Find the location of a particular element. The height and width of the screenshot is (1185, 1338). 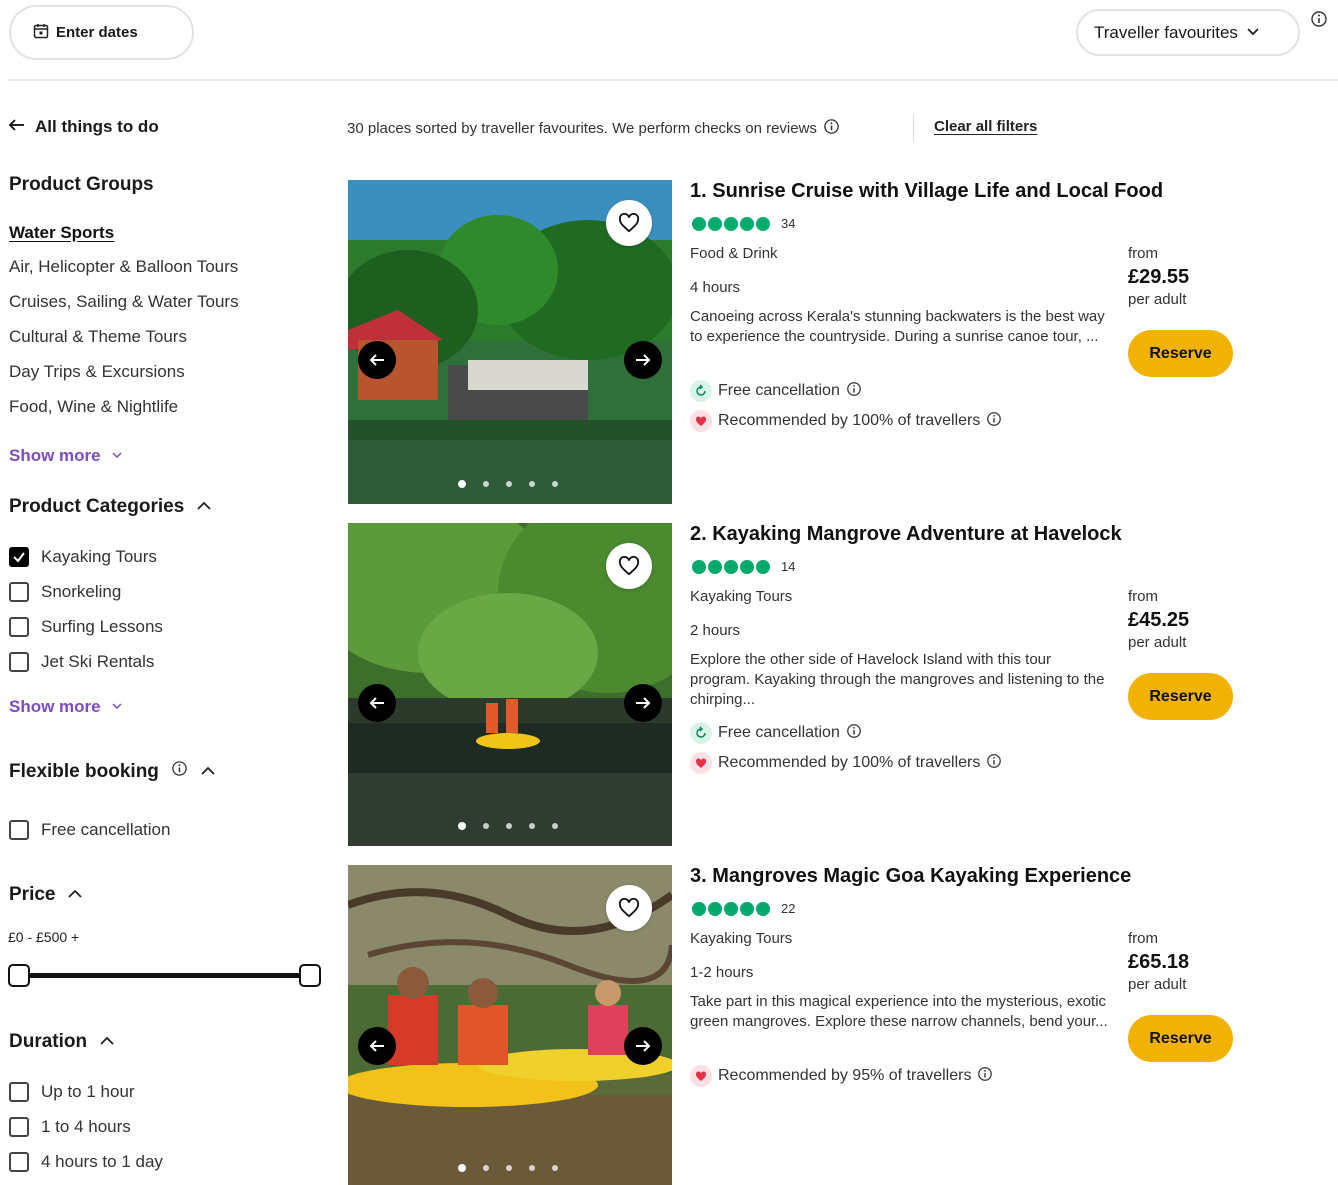

card-3-reserve-button: Reserve is located at coordinates (1180, 1038).